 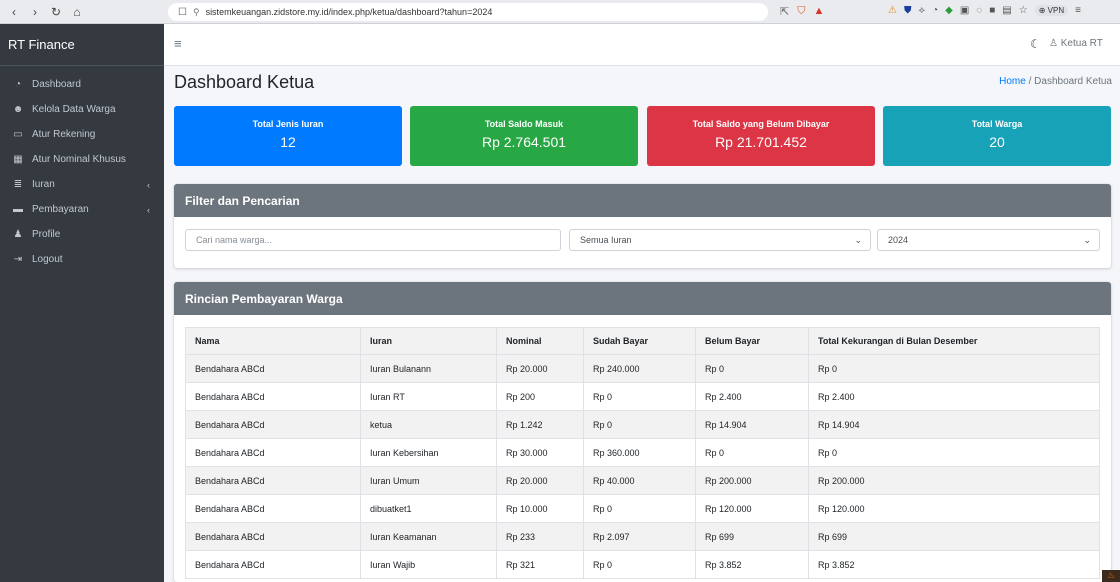 What do you see at coordinates (761, 142) in the screenshot?
I see `stat-value: Rp 21.701.452` at bounding box center [761, 142].